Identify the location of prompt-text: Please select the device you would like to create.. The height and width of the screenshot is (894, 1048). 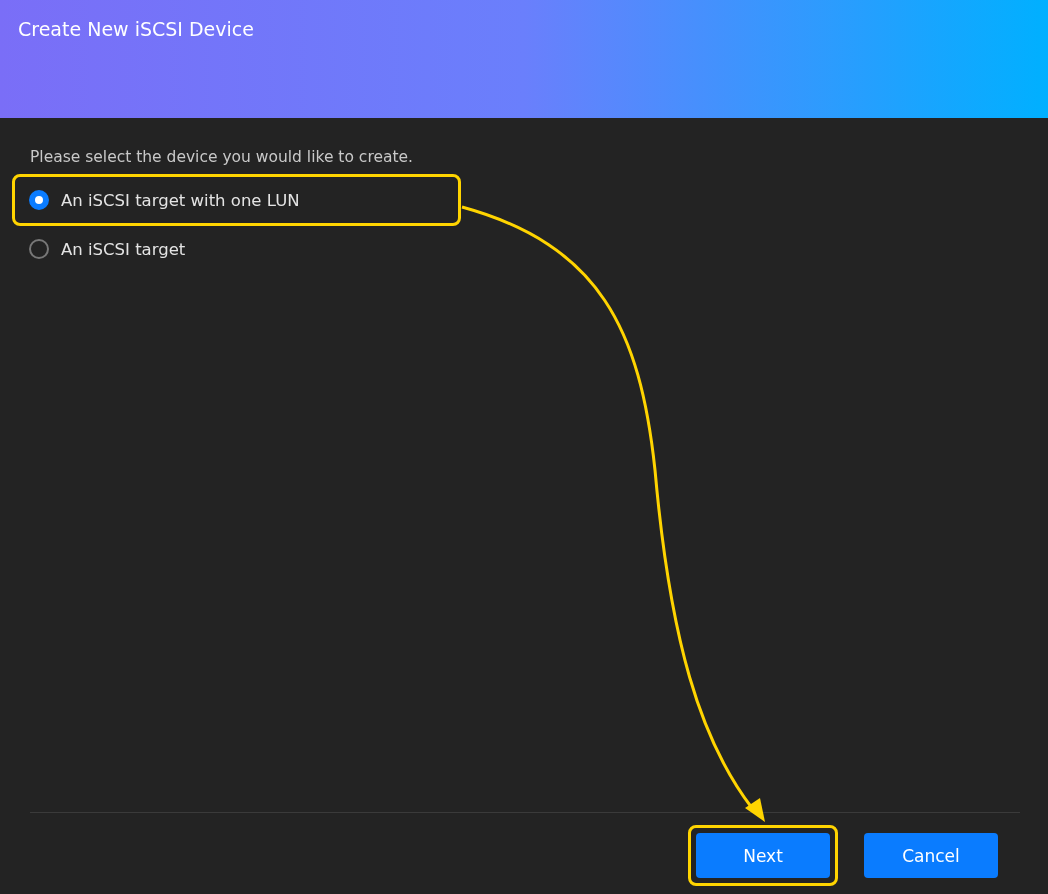
(222, 157).